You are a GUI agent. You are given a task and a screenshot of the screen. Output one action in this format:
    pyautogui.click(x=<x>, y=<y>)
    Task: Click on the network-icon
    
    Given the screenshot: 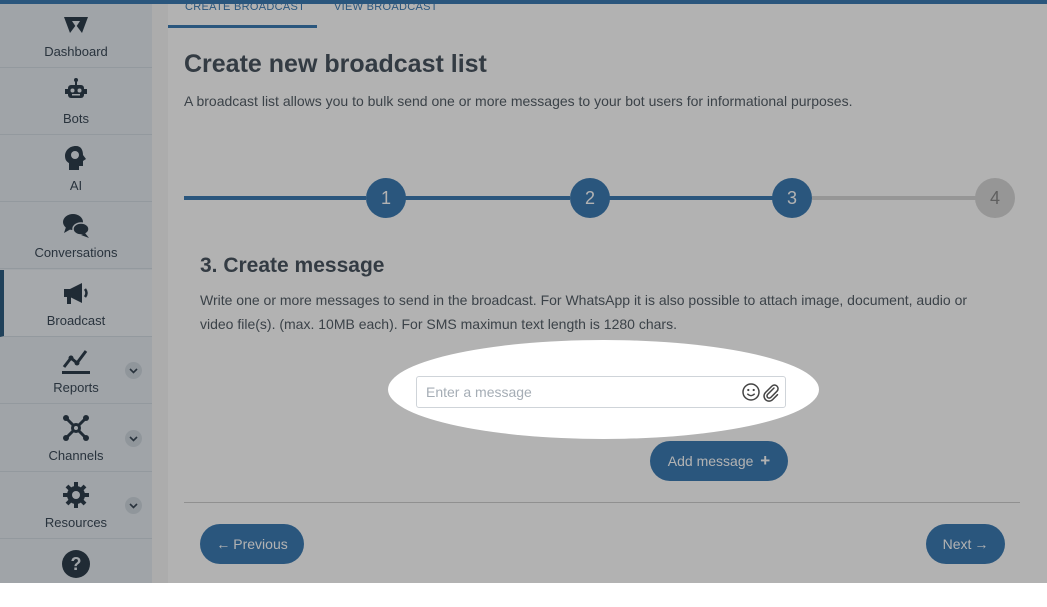 What is the action you would take?
    pyautogui.click(x=76, y=428)
    